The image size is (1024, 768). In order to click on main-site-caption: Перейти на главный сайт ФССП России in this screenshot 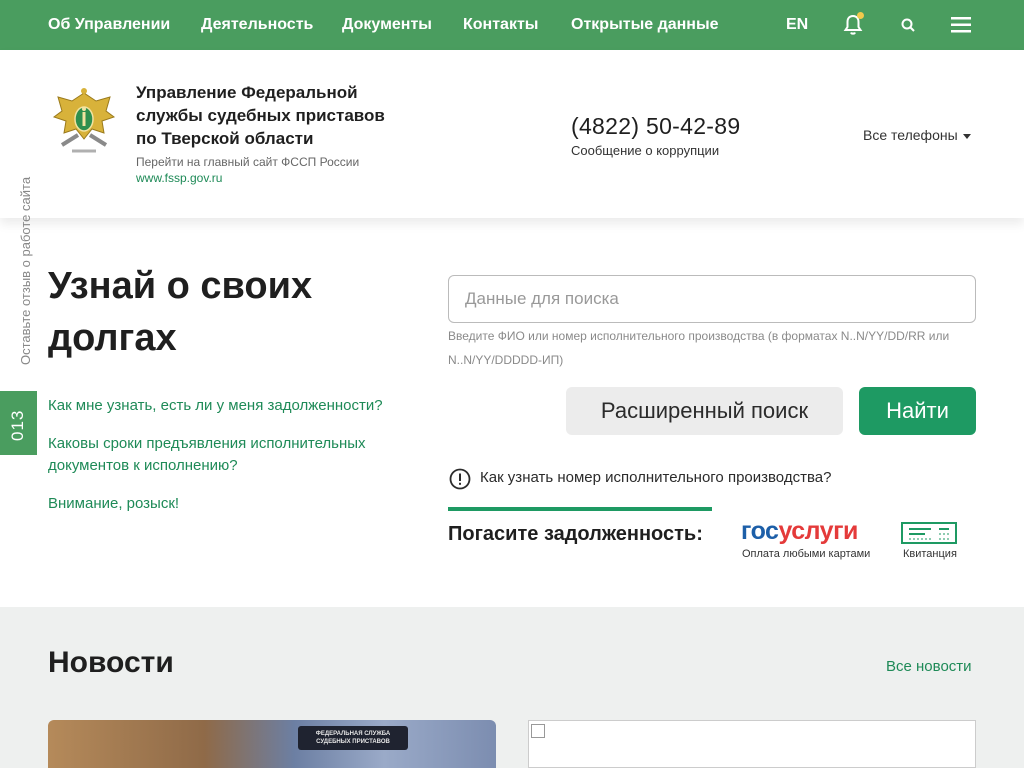, I will do `click(248, 162)`.